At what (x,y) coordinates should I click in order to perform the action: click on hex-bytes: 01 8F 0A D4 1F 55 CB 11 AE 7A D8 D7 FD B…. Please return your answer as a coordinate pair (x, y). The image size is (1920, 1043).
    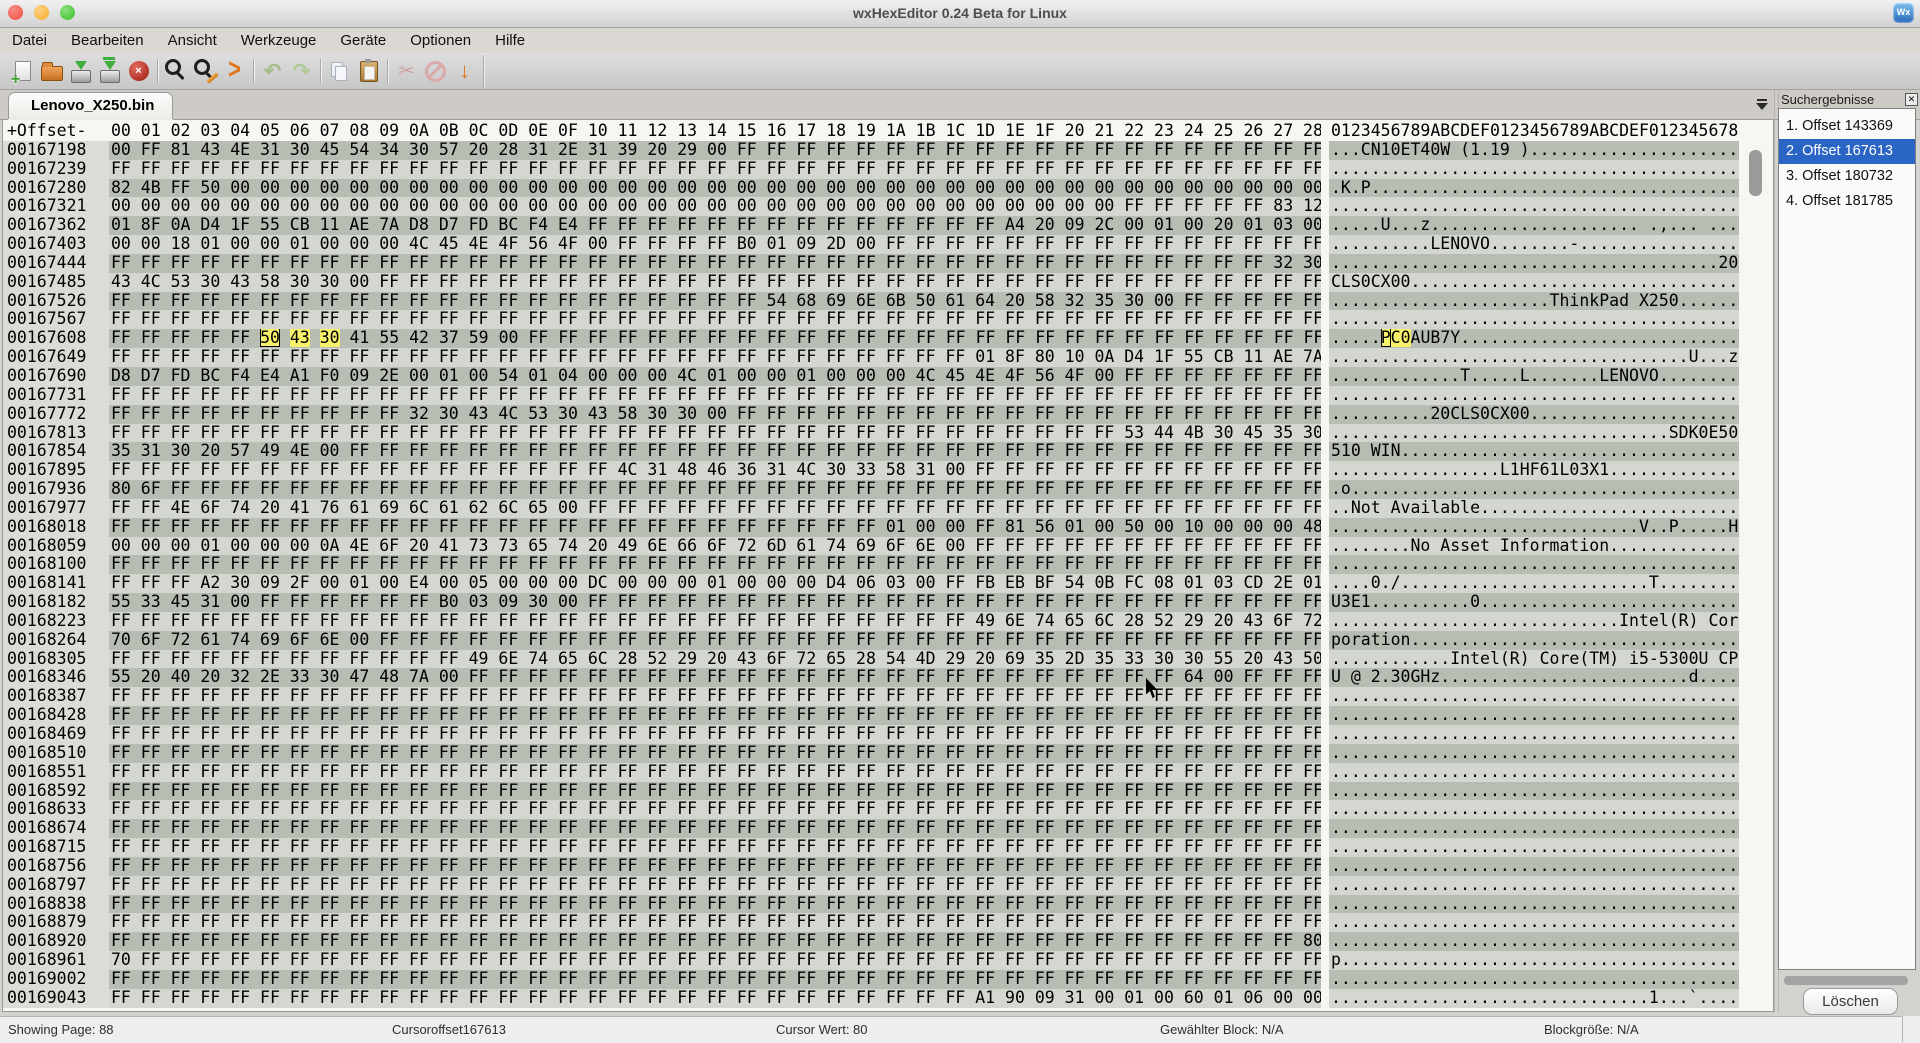
    Looking at the image, I should click on (715, 226).